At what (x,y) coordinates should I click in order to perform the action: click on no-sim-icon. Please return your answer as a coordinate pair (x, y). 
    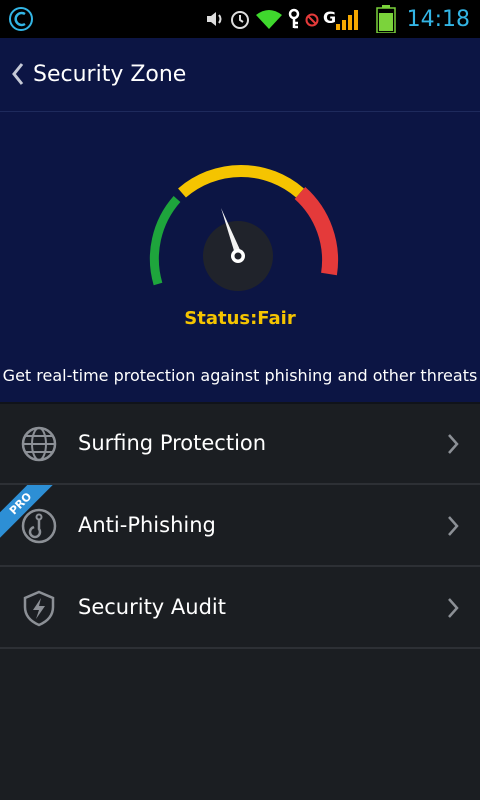
    Looking at the image, I should click on (312, 20).